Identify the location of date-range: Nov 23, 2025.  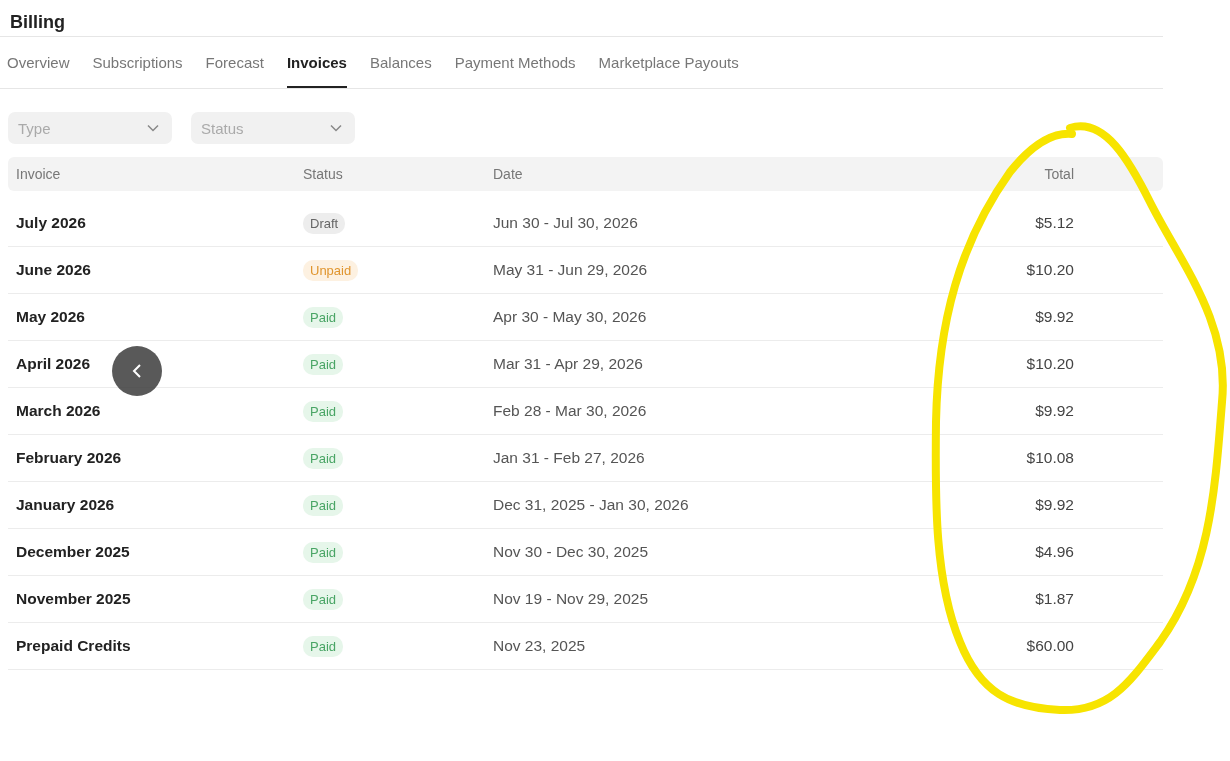
(539, 646).